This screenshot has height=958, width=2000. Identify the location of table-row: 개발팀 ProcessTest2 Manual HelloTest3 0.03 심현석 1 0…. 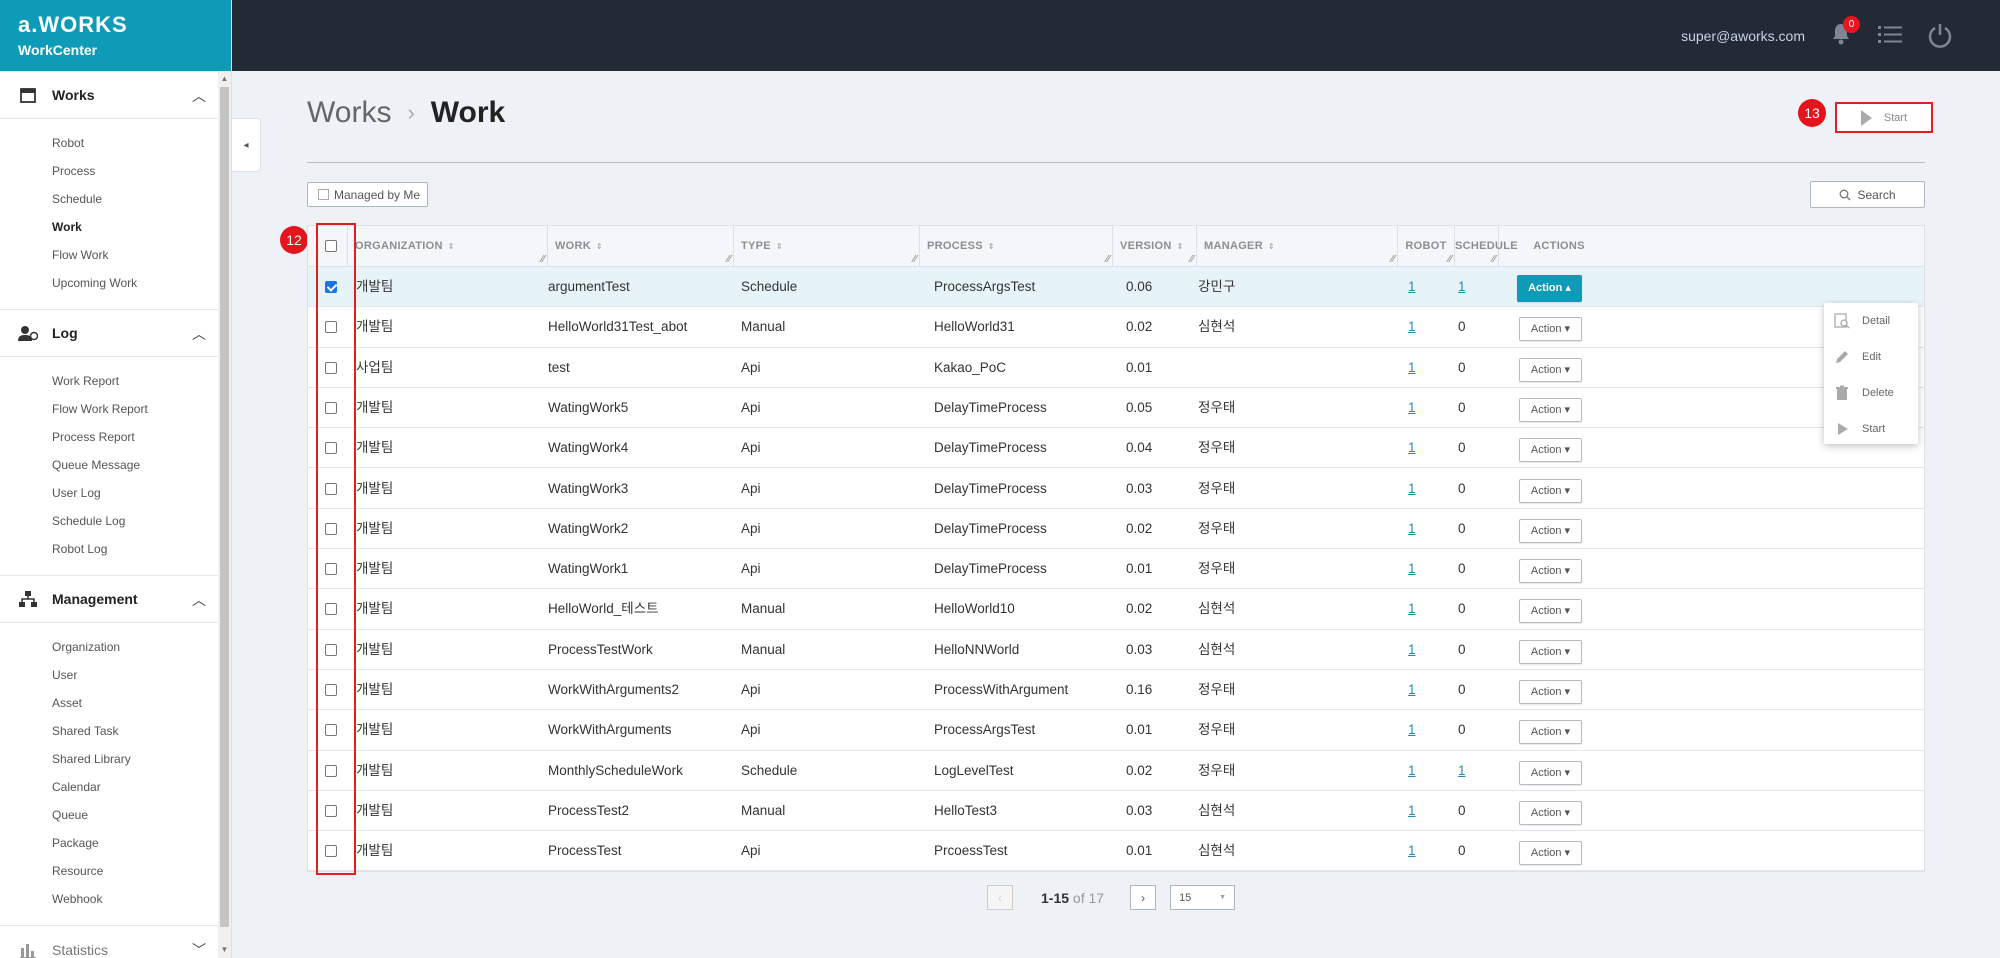
(1116, 811).